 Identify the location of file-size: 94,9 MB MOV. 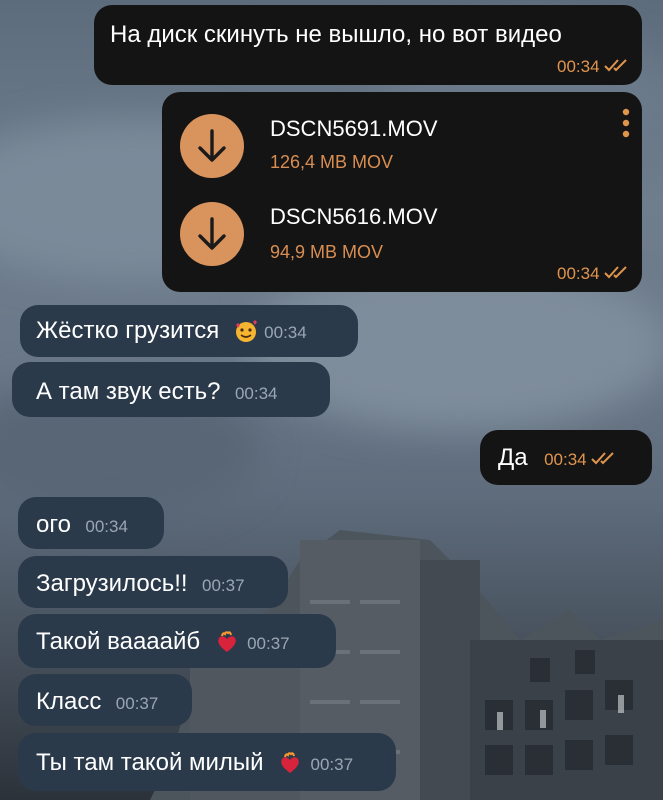
(327, 252).